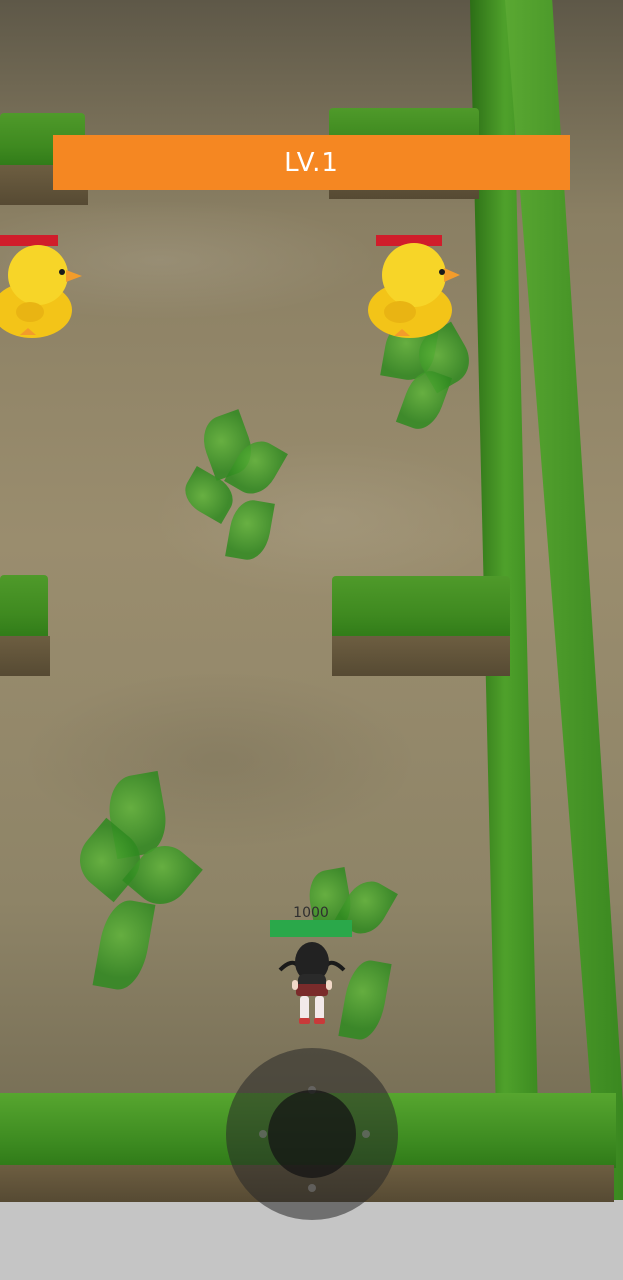  I want to click on level-label: LV.1, so click(311, 162).